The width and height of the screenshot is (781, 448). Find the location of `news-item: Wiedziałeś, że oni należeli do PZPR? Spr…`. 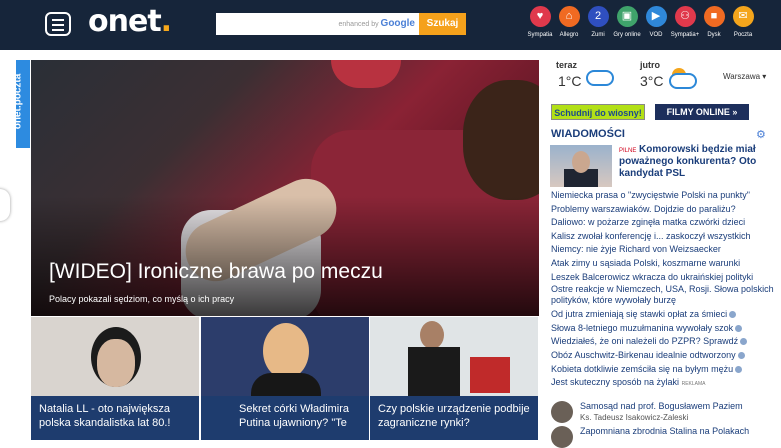

news-item: Wiedziałeś, że oni należeli do PZPR? Spr… is located at coordinates (664, 342).